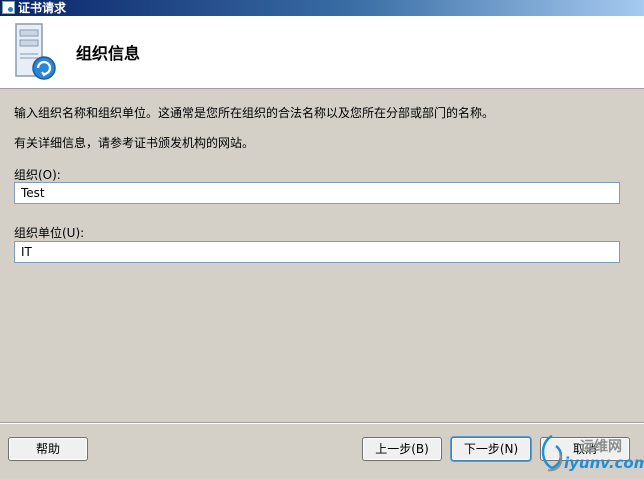  Describe the element at coordinates (49, 233) in the screenshot. I see `organizational-unit-label: 组织单位(U):` at that location.